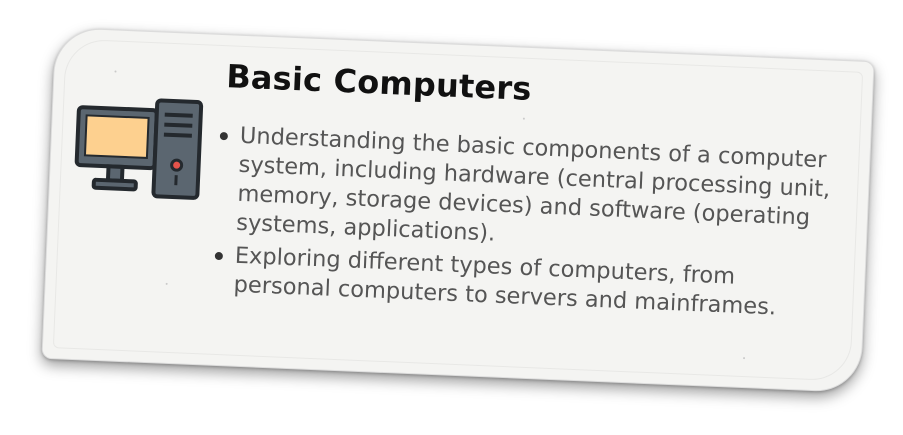 This screenshot has height=435, width=903. I want to click on desktop-computer-icon, so click(143, 151).